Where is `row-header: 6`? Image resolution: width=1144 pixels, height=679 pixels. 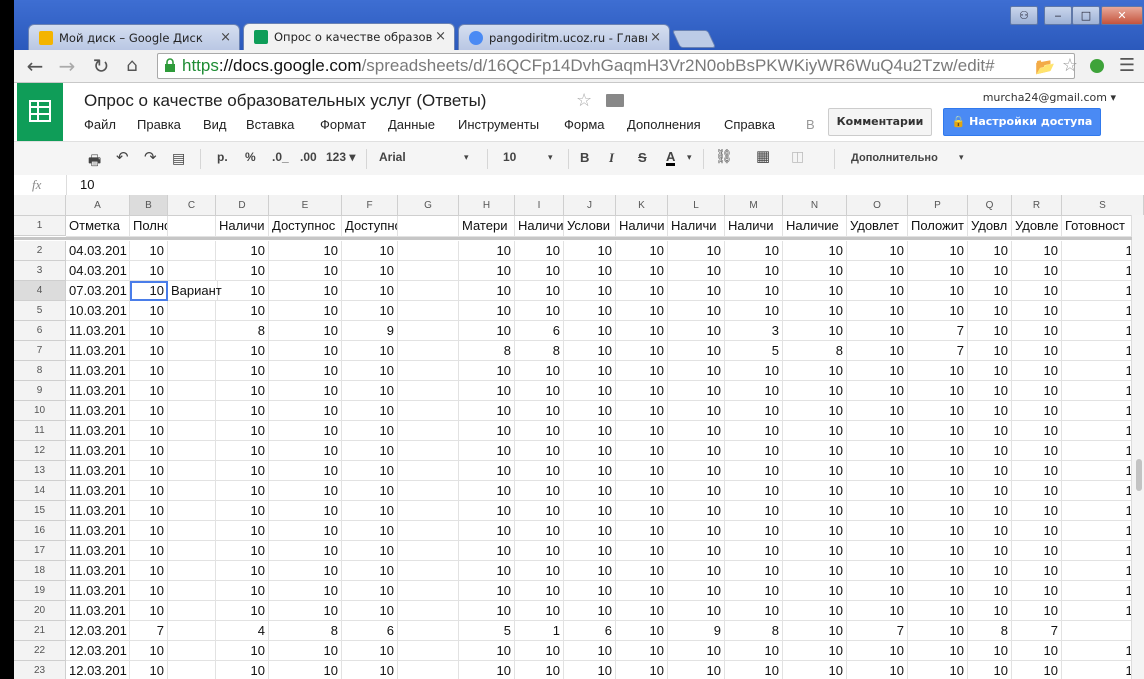 row-header: 6 is located at coordinates (40, 331).